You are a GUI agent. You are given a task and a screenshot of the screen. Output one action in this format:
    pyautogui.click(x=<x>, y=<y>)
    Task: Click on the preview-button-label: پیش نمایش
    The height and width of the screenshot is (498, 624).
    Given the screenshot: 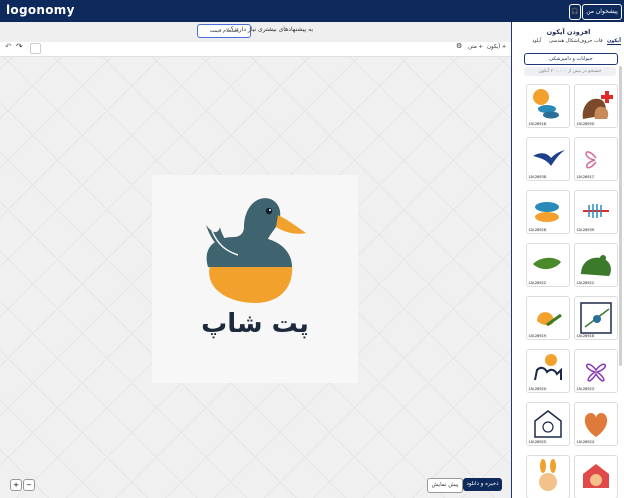 What is the action you would take?
    pyautogui.click(x=445, y=485)
    